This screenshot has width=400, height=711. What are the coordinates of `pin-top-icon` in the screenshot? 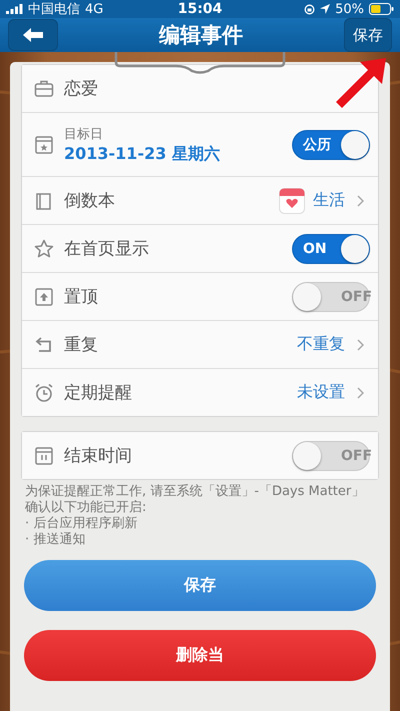 It's located at (44, 296).